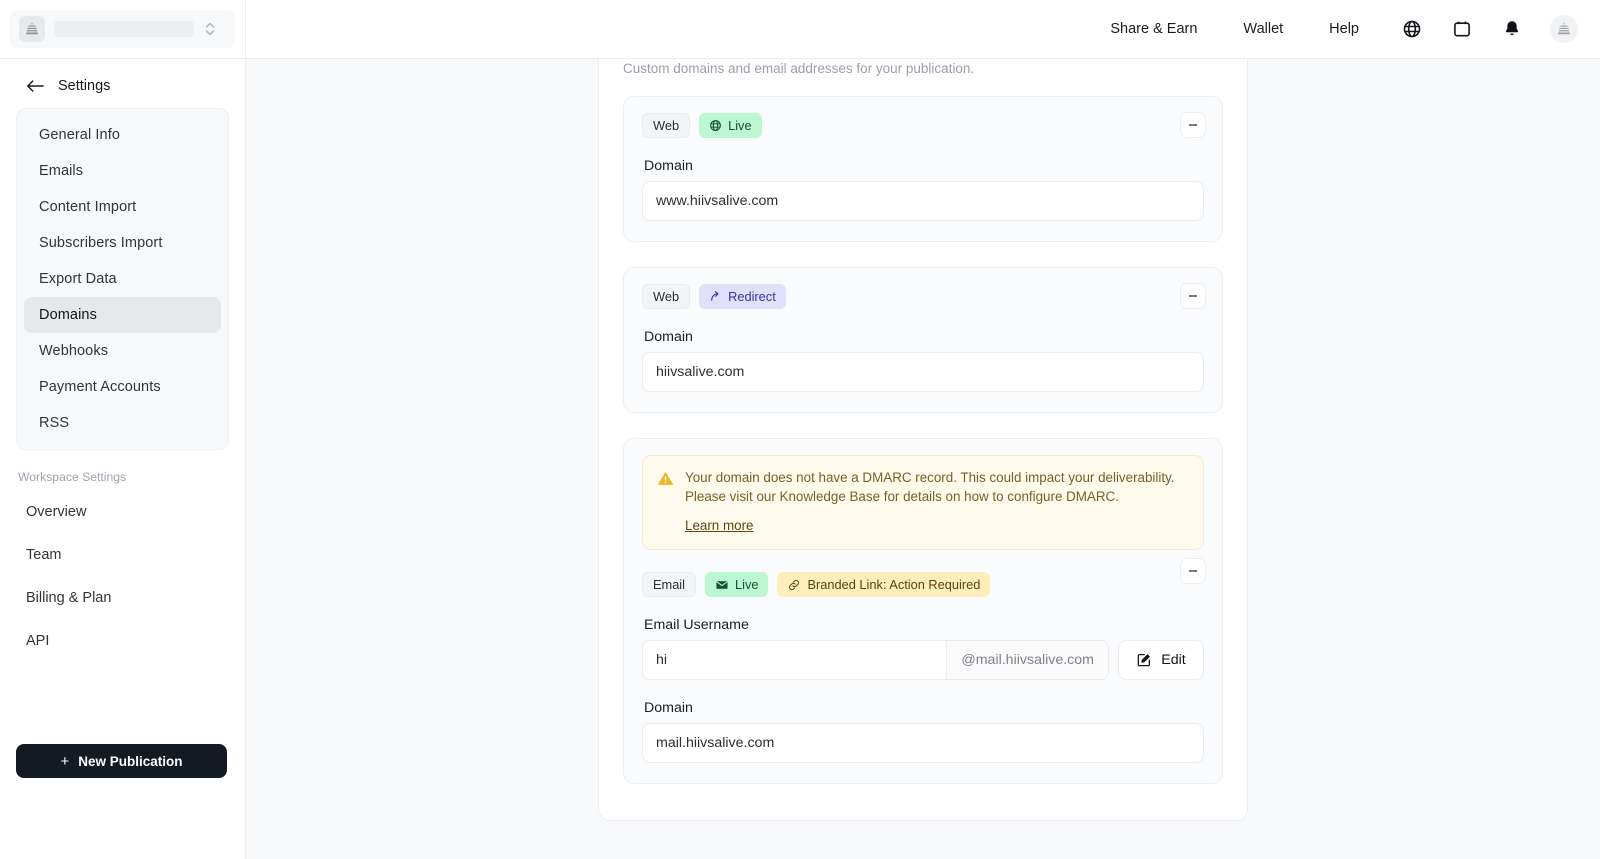 The width and height of the screenshot is (1600, 859). What do you see at coordinates (722, 585) in the screenshot?
I see `envelope-icon` at bounding box center [722, 585].